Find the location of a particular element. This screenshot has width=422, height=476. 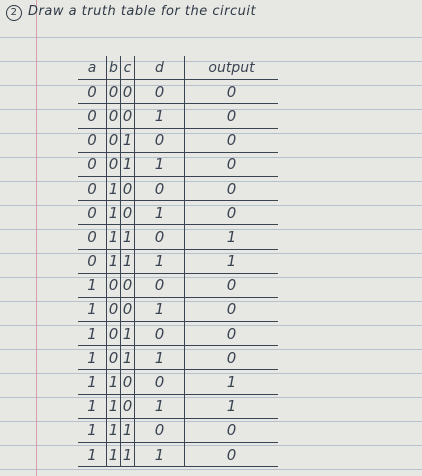

margin-line is located at coordinates (36, 238).